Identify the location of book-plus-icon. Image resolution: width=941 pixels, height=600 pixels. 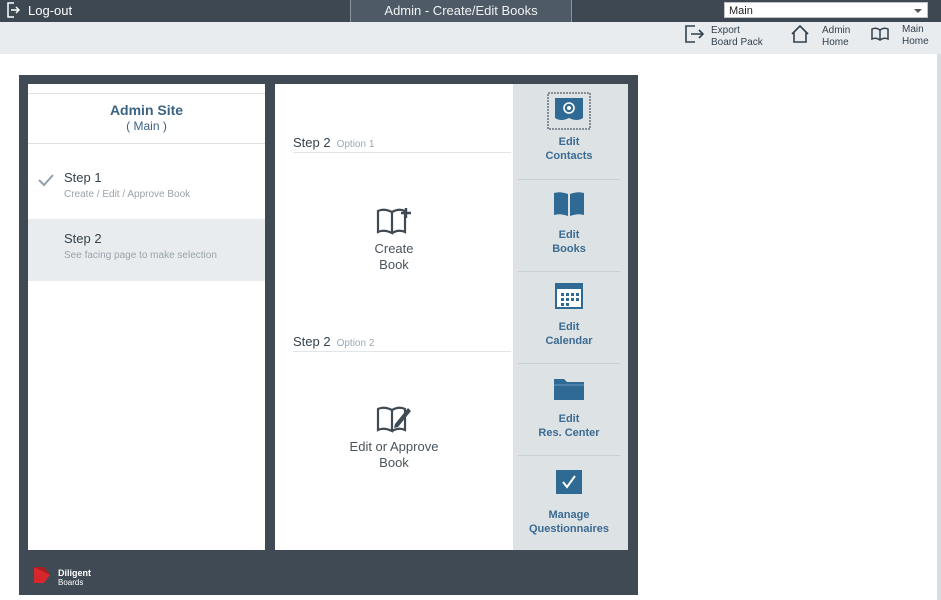
(394, 223).